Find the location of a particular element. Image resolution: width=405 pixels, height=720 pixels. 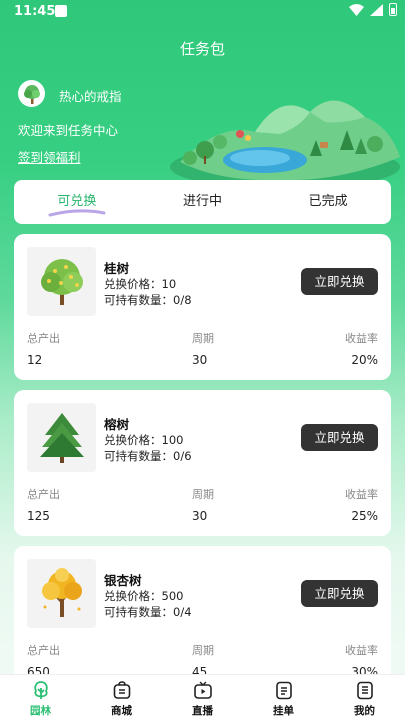

notification-icon is located at coordinates (61, 11).